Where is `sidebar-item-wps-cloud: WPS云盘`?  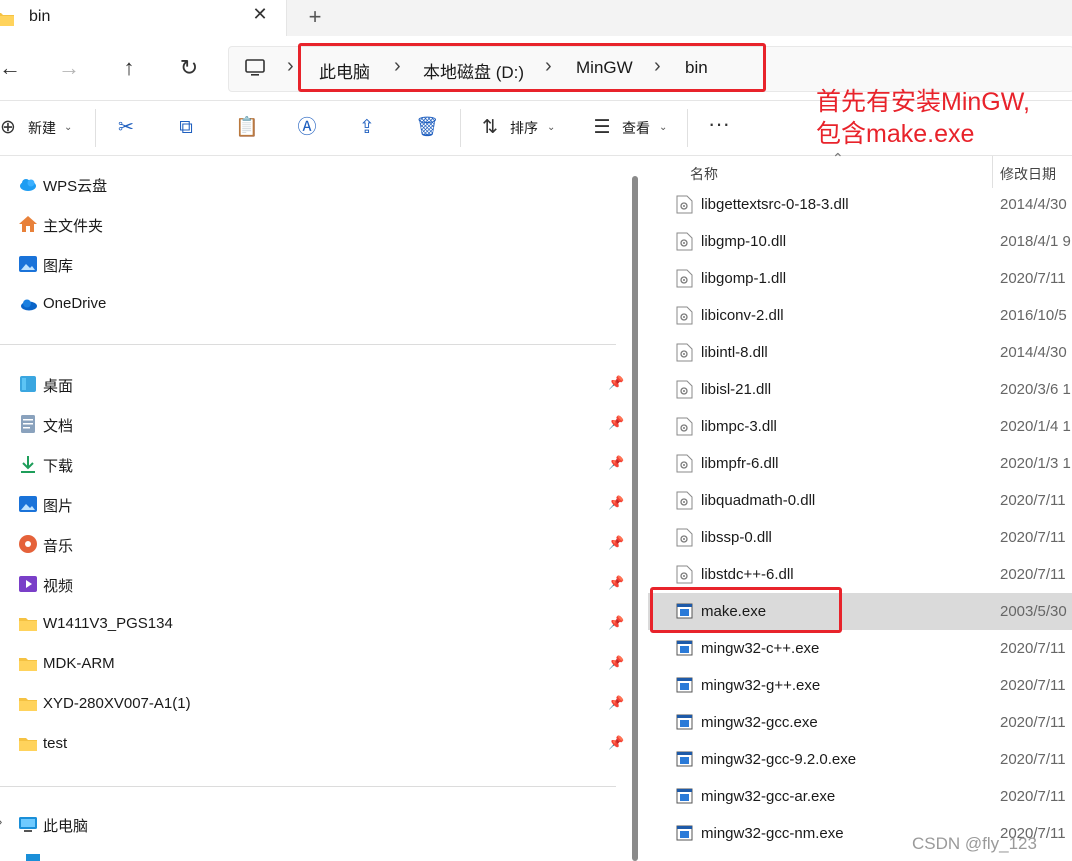
sidebar-item-wps-cloud: WPS云盘 is located at coordinates (315, 184).